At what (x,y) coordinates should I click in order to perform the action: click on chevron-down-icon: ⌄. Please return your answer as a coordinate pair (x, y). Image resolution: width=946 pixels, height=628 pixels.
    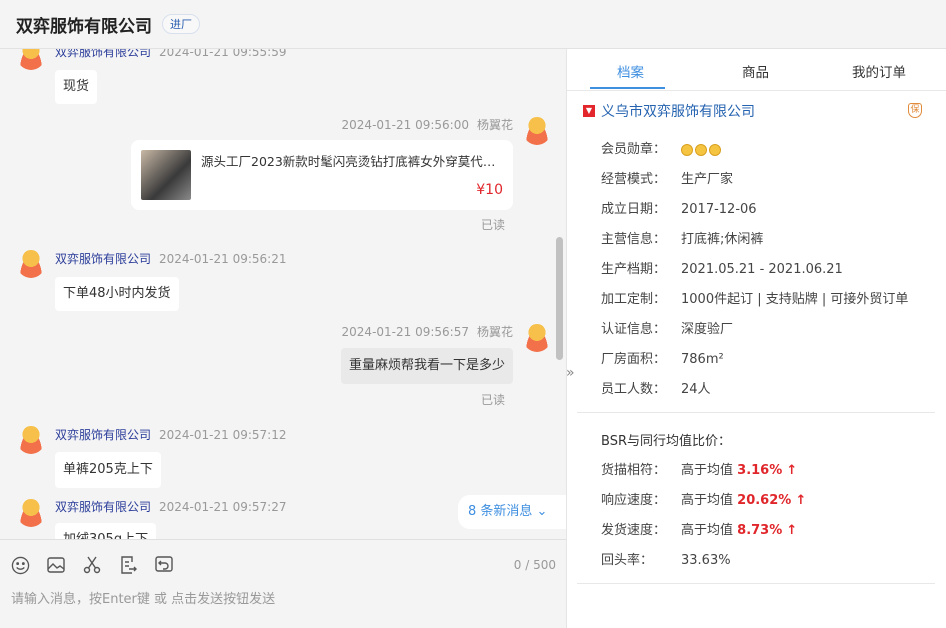
    Looking at the image, I should click on (542, 511).